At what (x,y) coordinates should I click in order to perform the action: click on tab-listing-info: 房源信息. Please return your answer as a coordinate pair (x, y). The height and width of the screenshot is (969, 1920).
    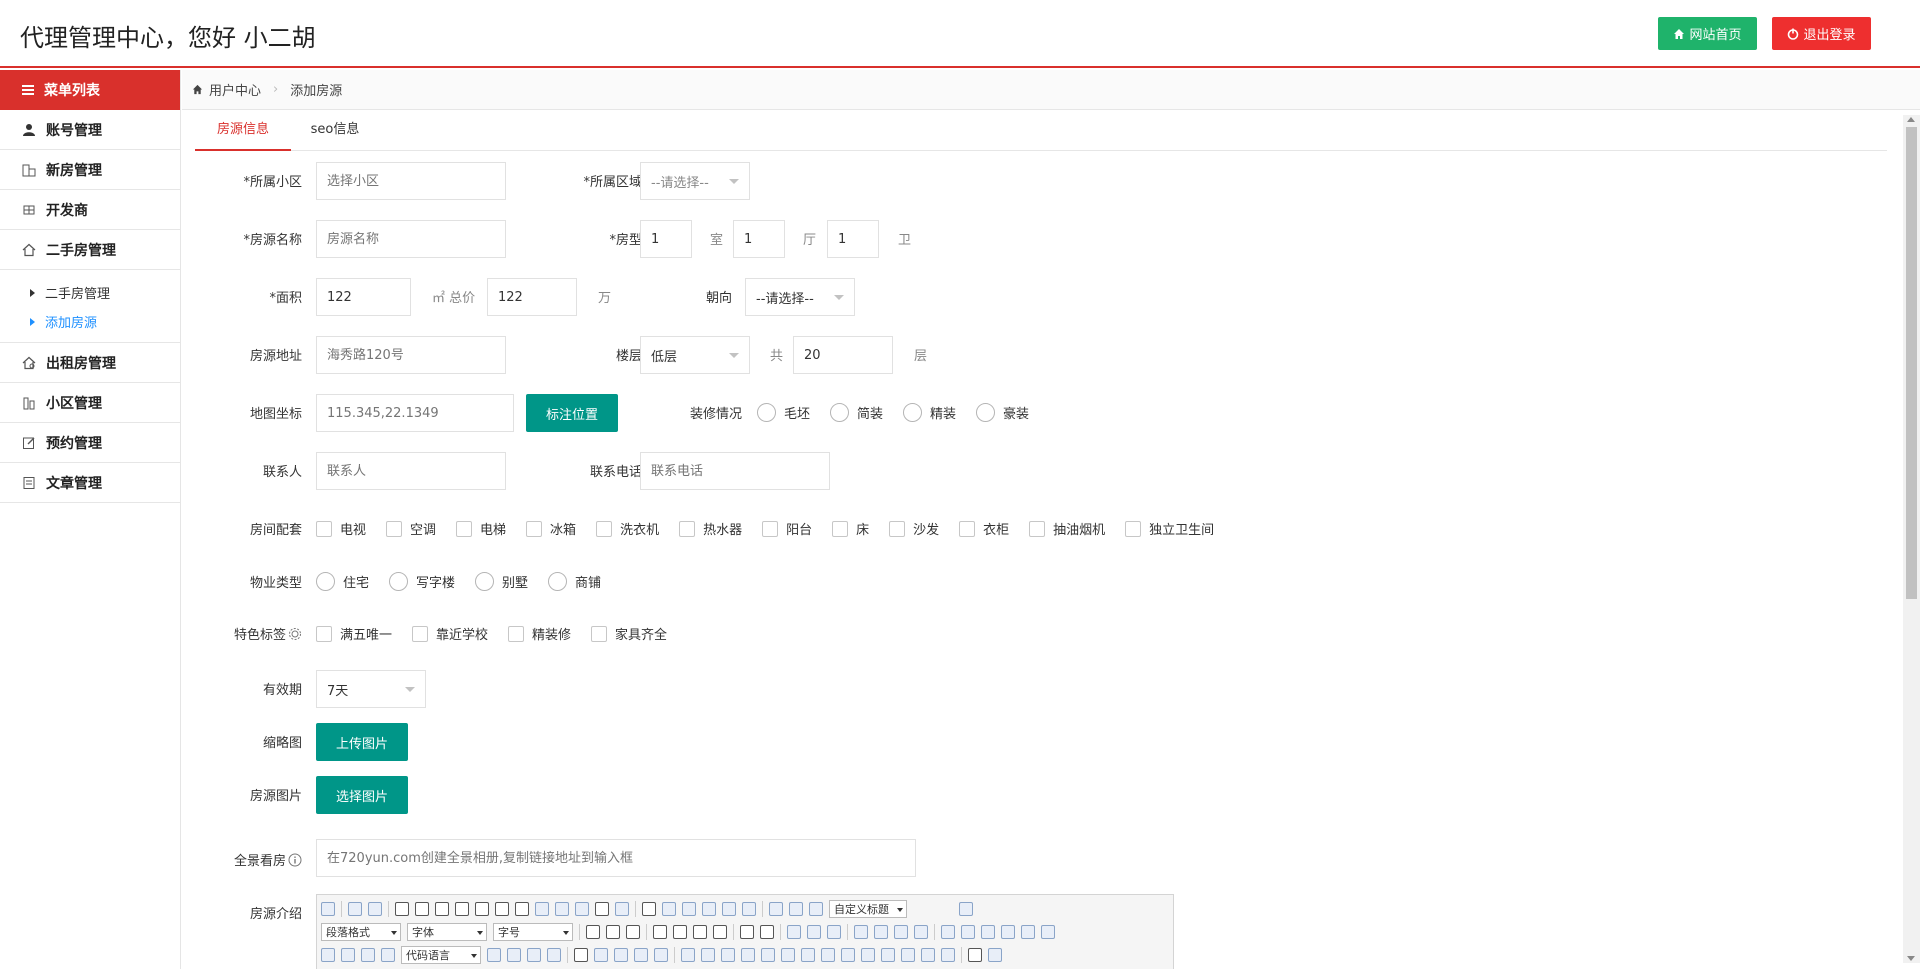
    Looking at the image, I should click on (243, 131).